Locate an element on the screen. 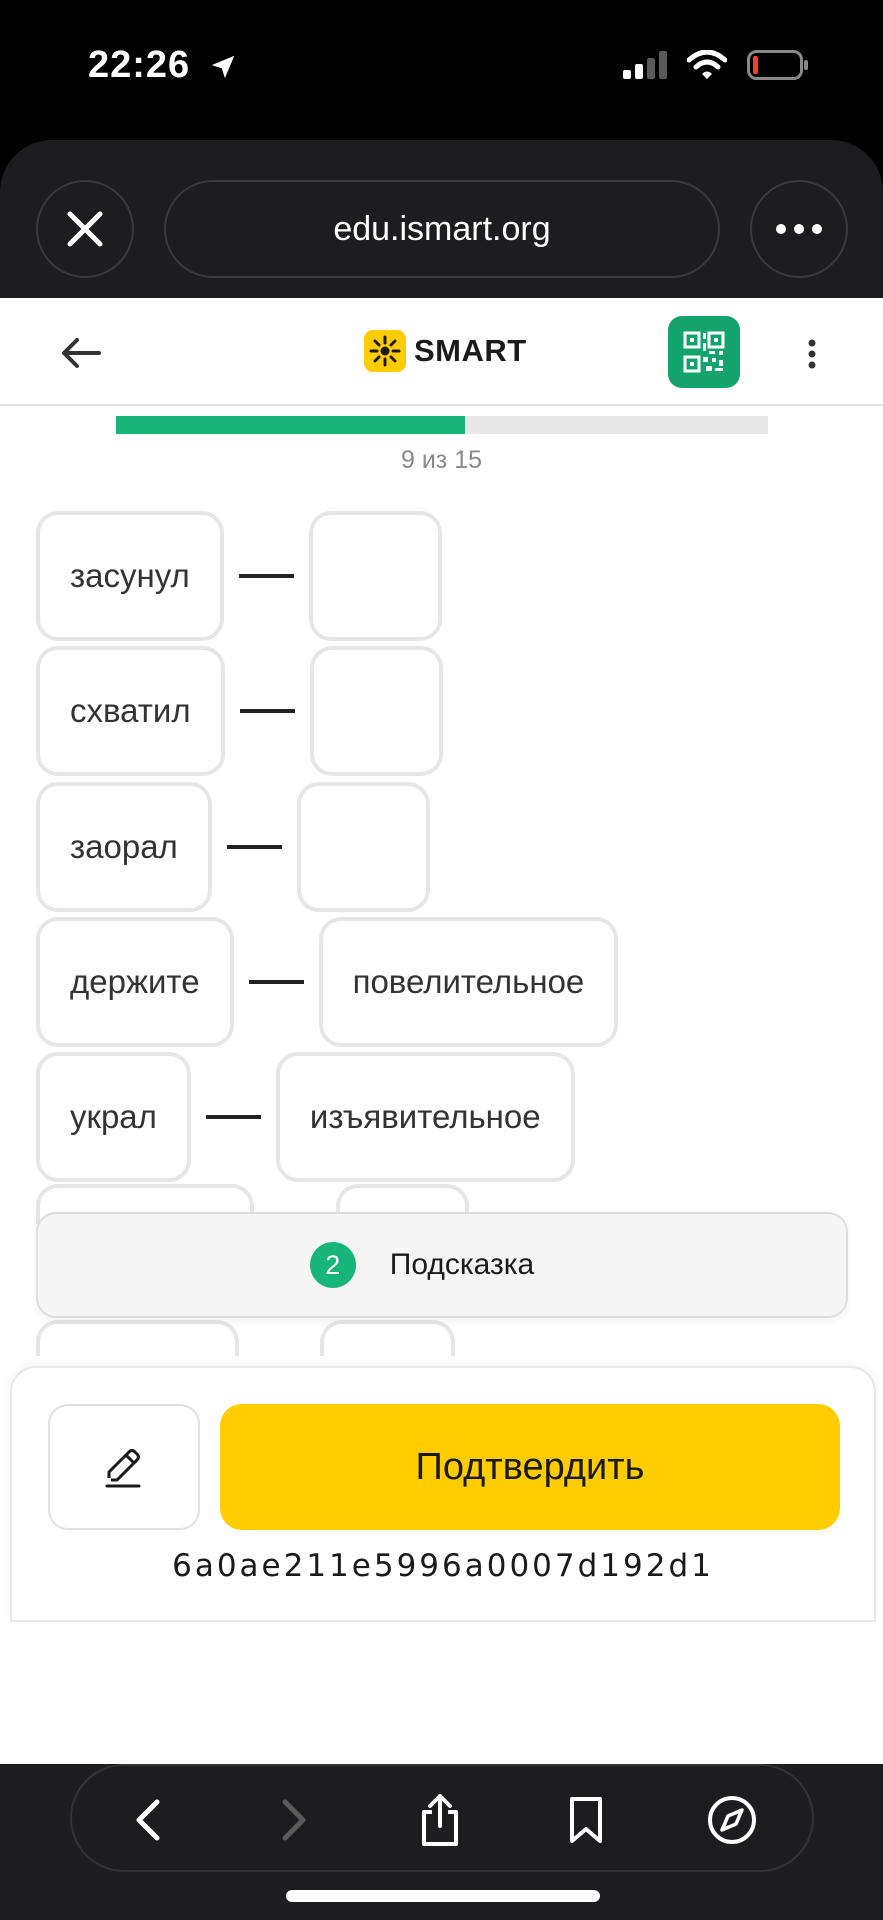 The height and width of the screenshot is (1920, 883). match-row: украл изъявительное is located at coordinates (305, 1117).